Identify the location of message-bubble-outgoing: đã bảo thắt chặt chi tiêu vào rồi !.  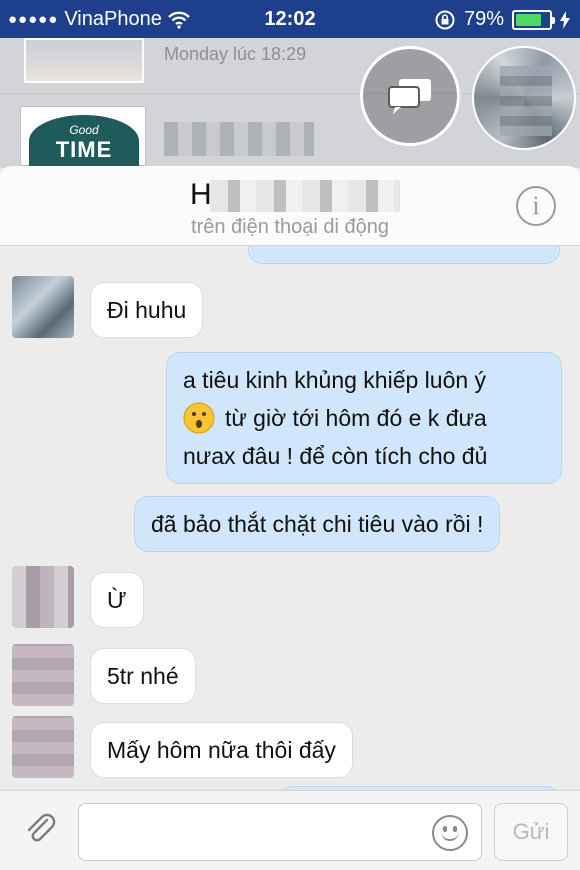
(317, 524).